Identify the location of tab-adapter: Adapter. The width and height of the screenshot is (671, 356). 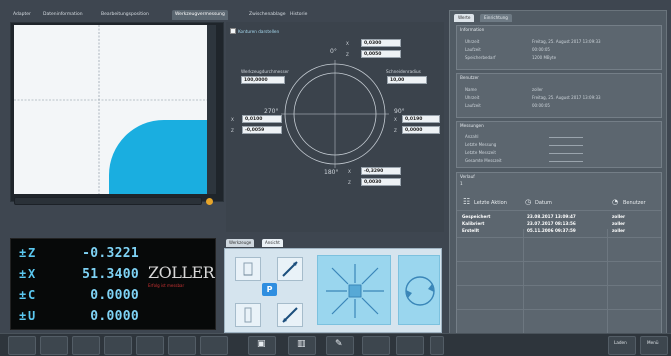
(22, 15).